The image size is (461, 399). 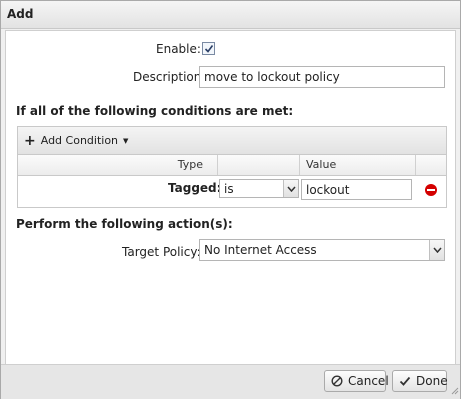 What do you see at coordinates (229, 189) in the screenshot?
I see `condition-operator-value: is` at bounding box center [229, 189].